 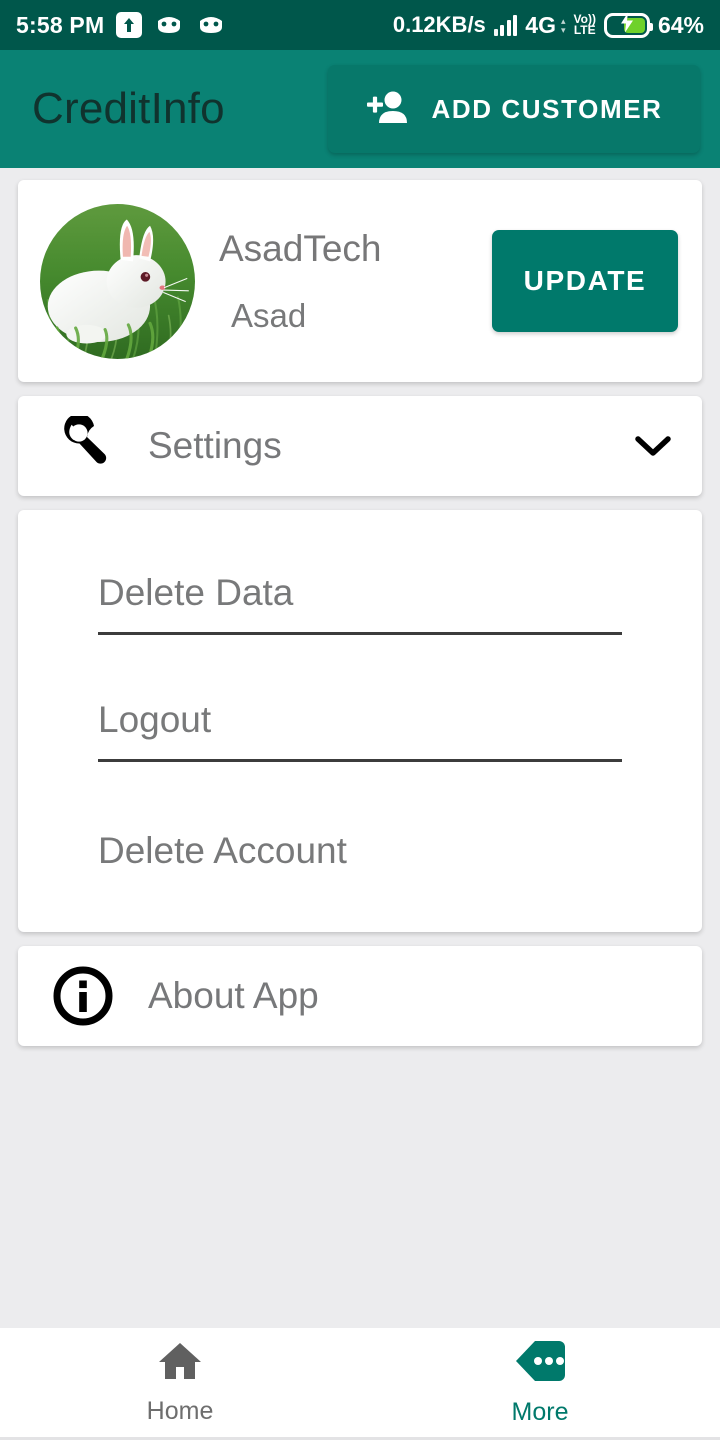 I want to click on wrench-icon, so click(x=83, y=446).